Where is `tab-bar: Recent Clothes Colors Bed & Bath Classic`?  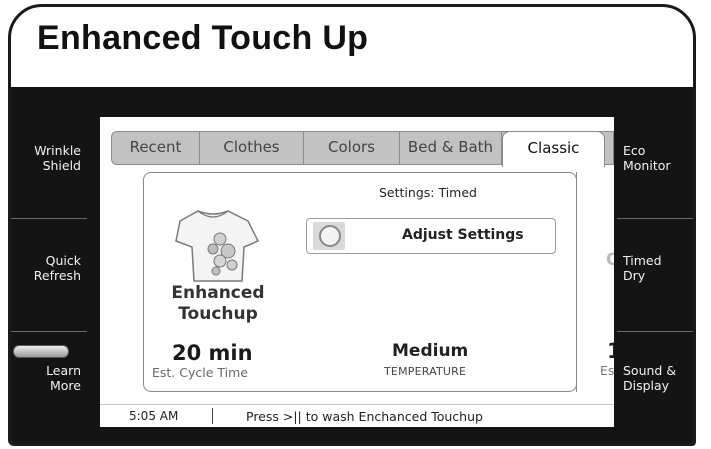
tab-bar: Recent Clothes Colors Bed & Bath Classic is located at coordinates (362, 149).